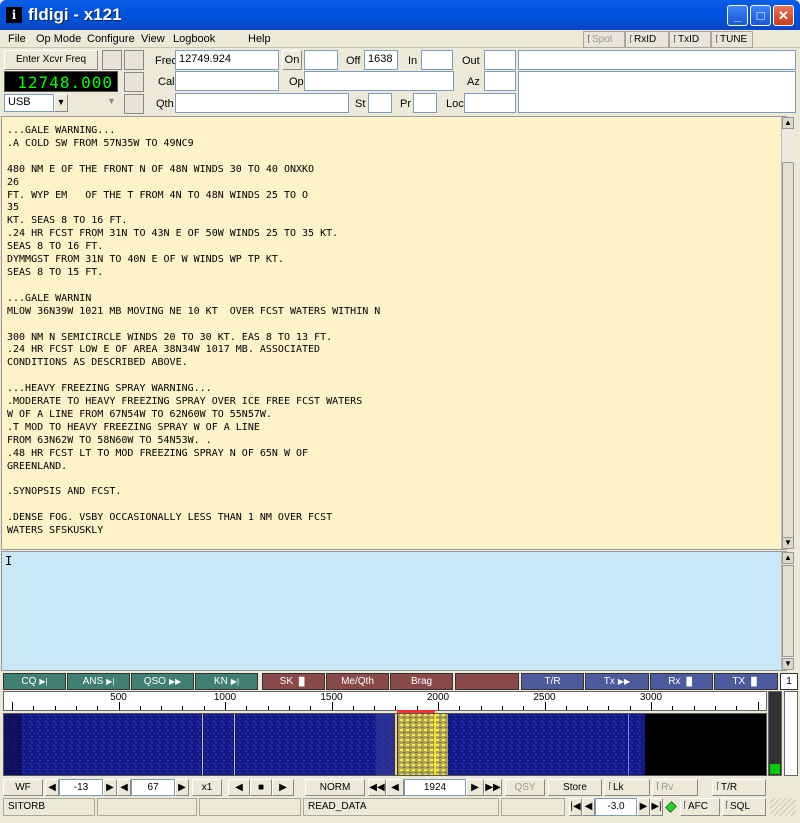 This screenshot has width=800, height=823. What do you see at coordinates (293, 681) in the screenshot?
I see `macro-button-5: SK ▐▌` at bounding box center [293, 681].